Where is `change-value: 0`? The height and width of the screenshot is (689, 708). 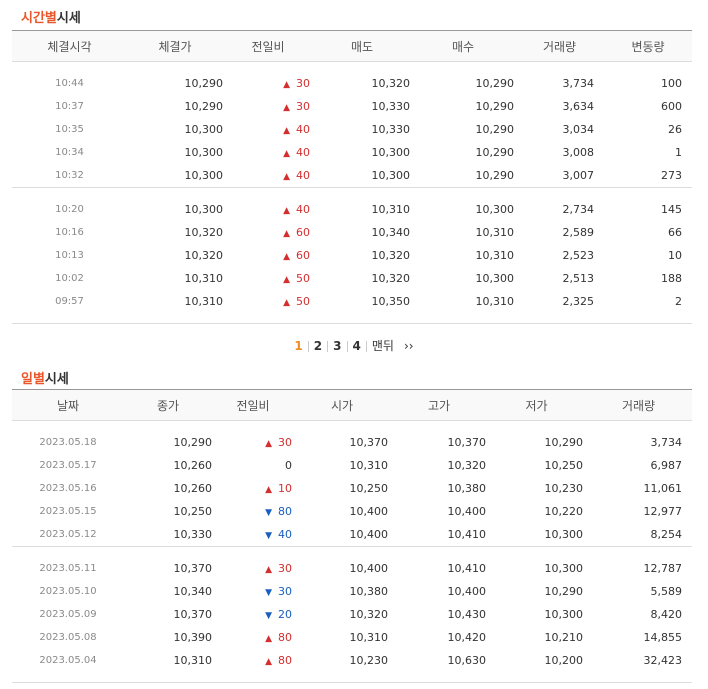 change-value: 0 is located at coordinates (288, 465).